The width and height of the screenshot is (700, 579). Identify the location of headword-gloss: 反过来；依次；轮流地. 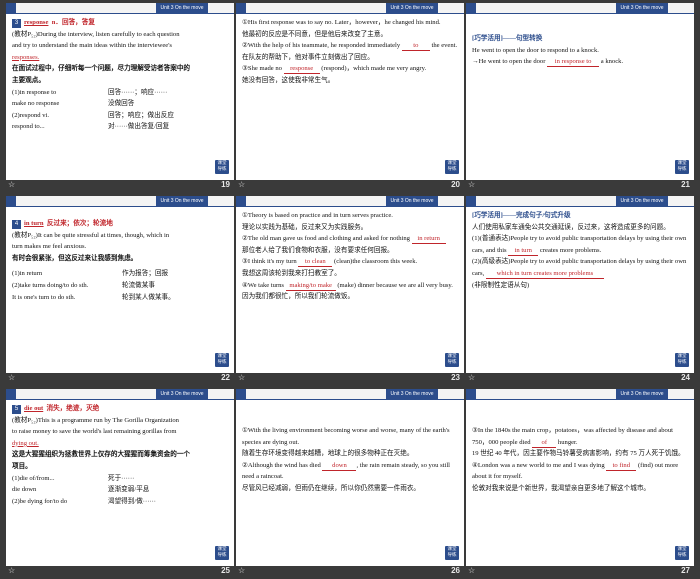
(79, 223).